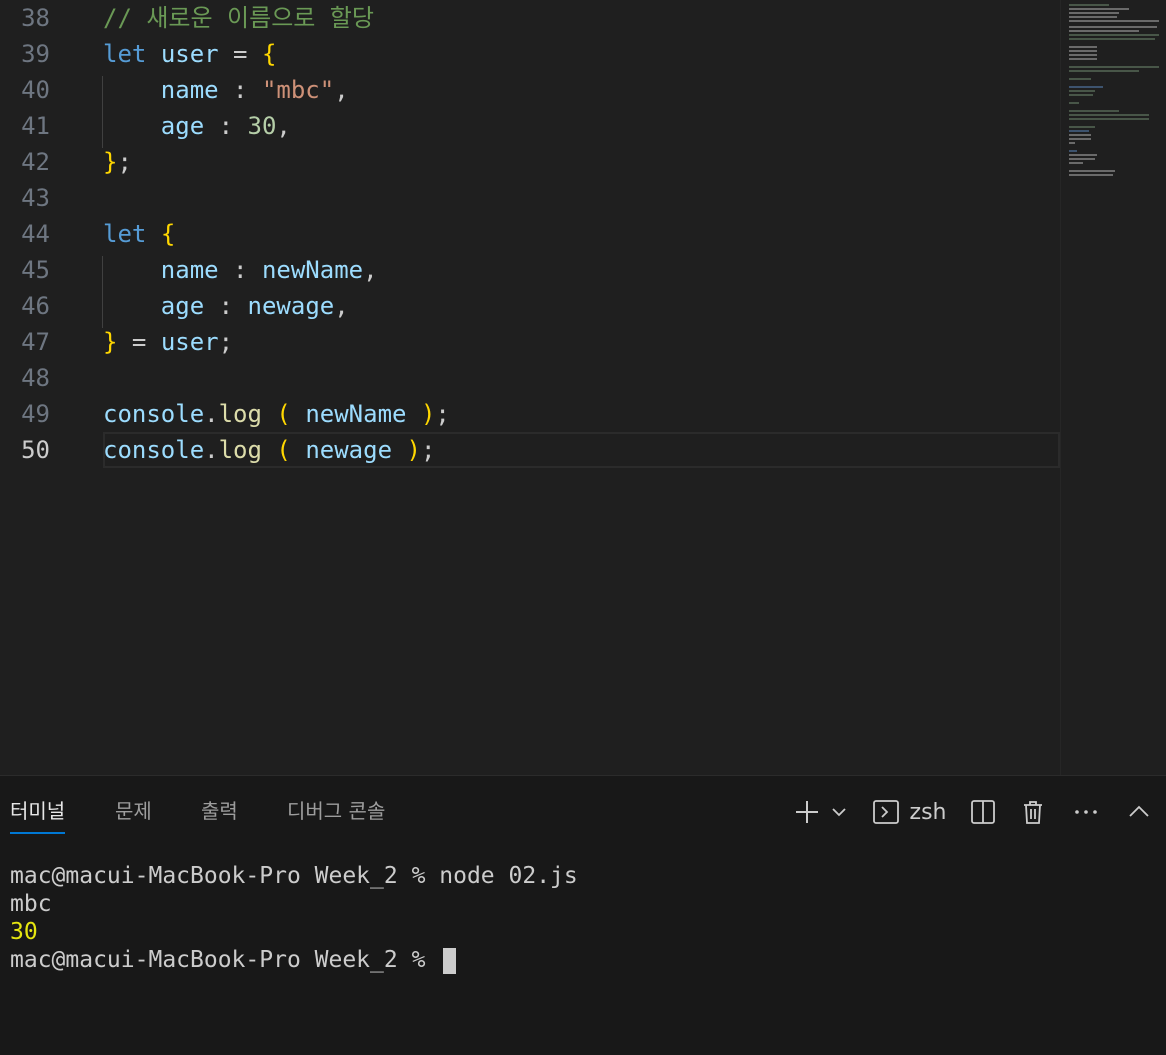 This screenshot has height=1055, width=1166. I want to click on property-key: name, so click(189, 90).